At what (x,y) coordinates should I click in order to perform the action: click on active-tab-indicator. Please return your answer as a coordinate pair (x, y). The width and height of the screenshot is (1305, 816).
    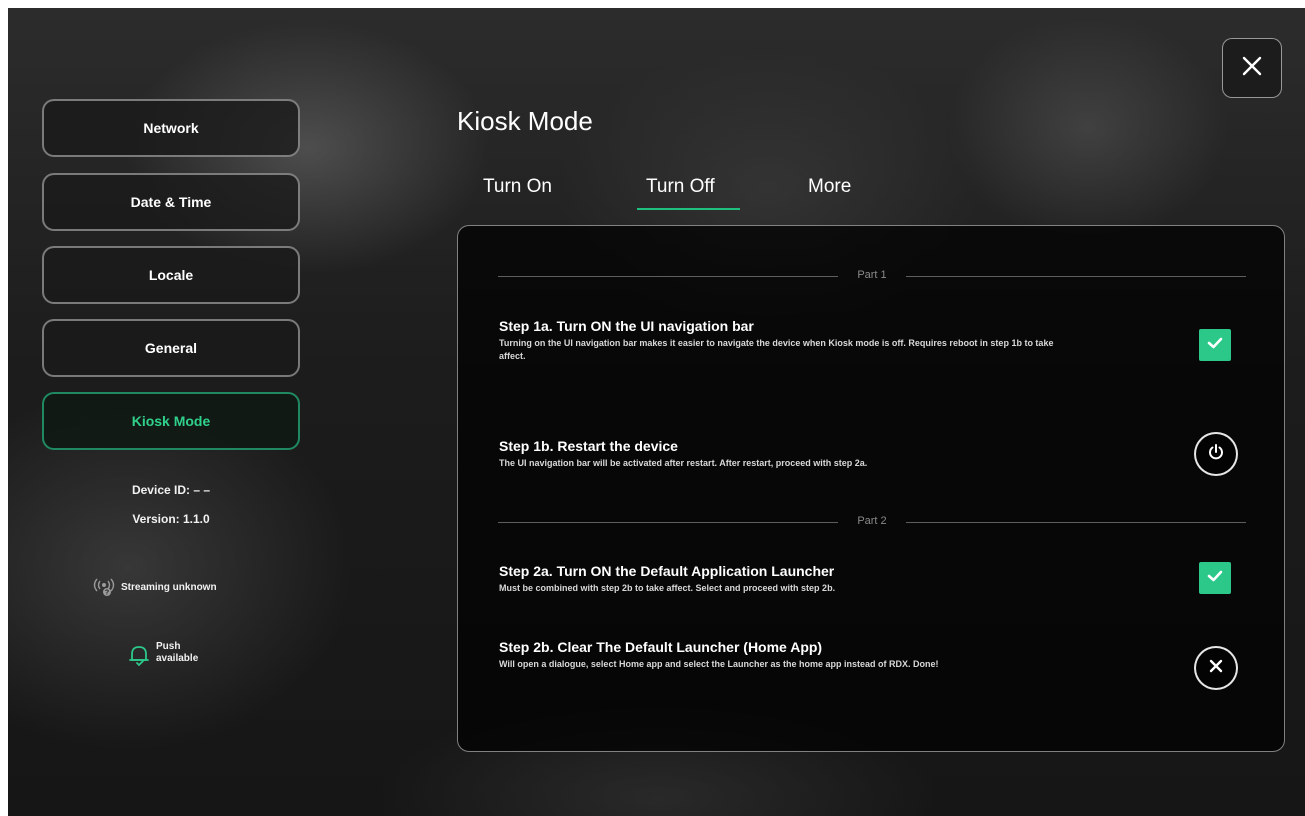
    Looking at the image, I should click on (688, 209).